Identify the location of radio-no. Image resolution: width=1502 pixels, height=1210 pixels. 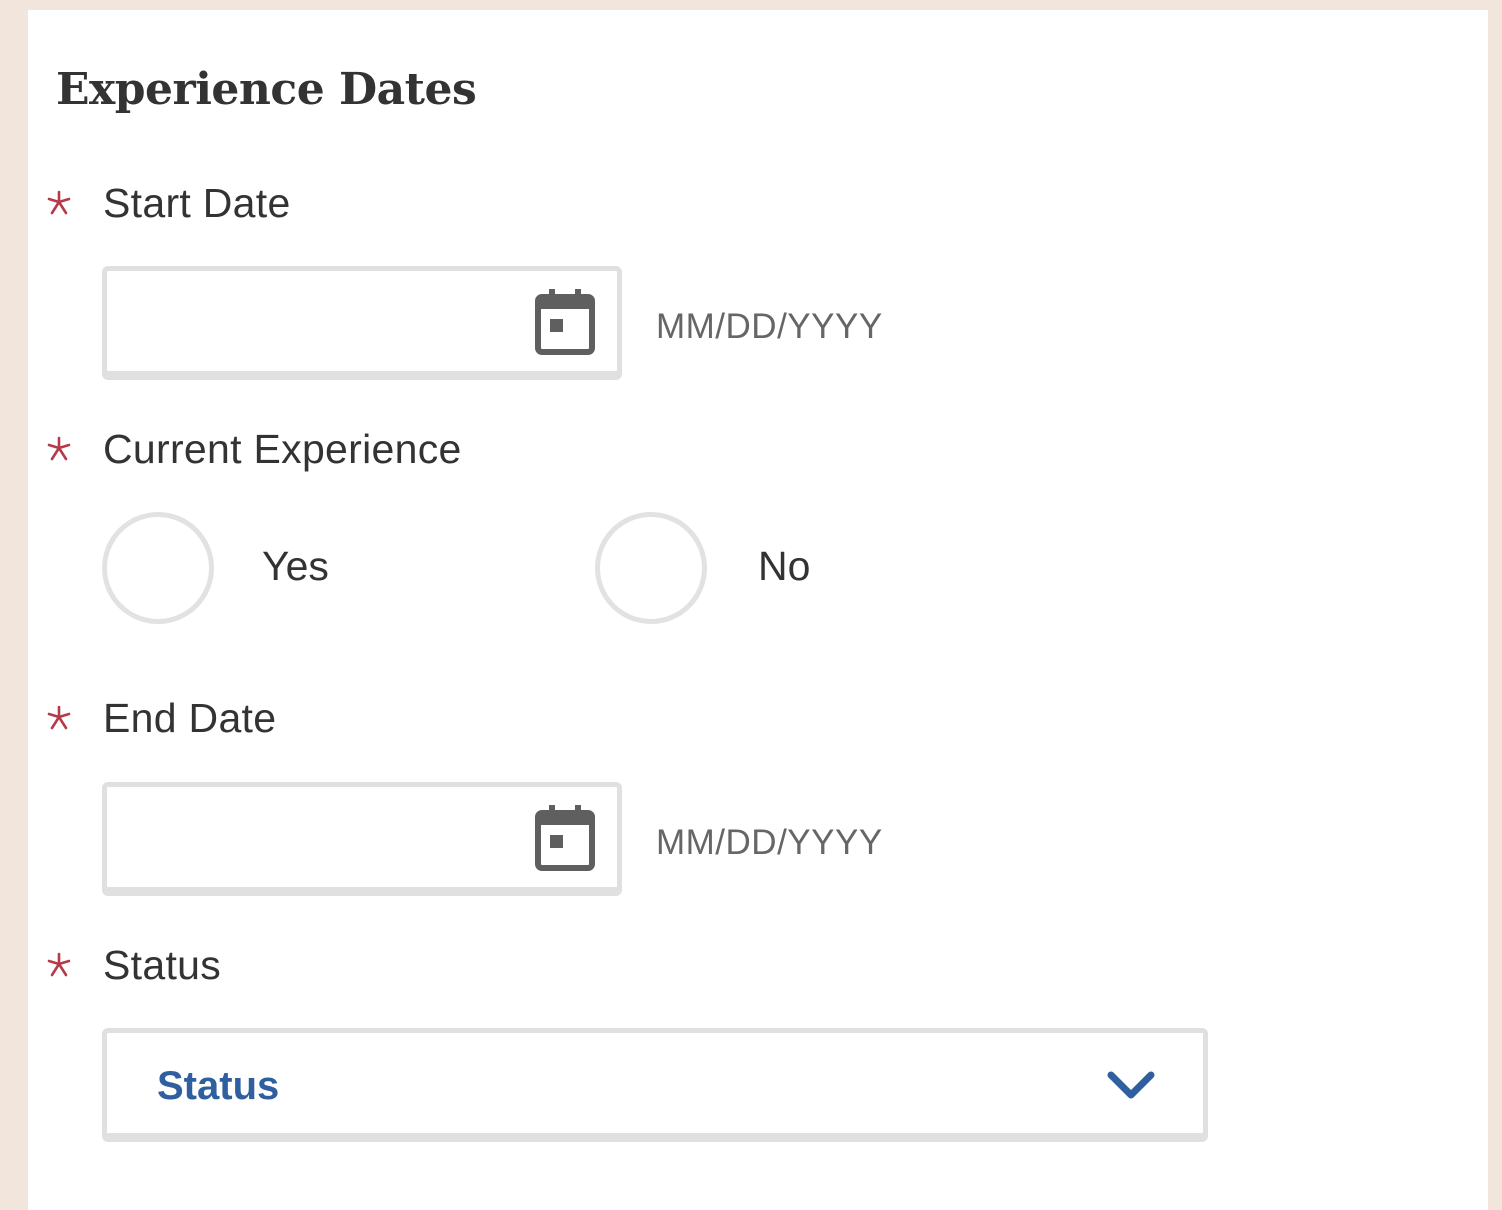
(651, 568).